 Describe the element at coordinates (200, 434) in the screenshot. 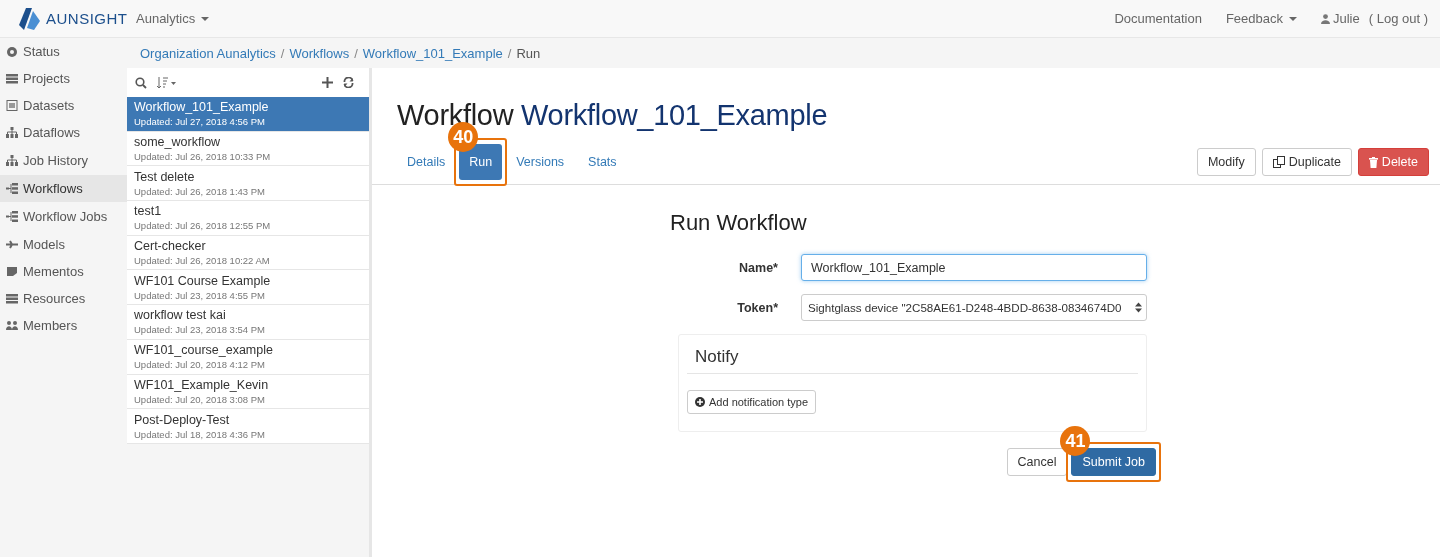

I see `updated-date: Updated: Jul 18, 2018 4:36 PM` at that location.